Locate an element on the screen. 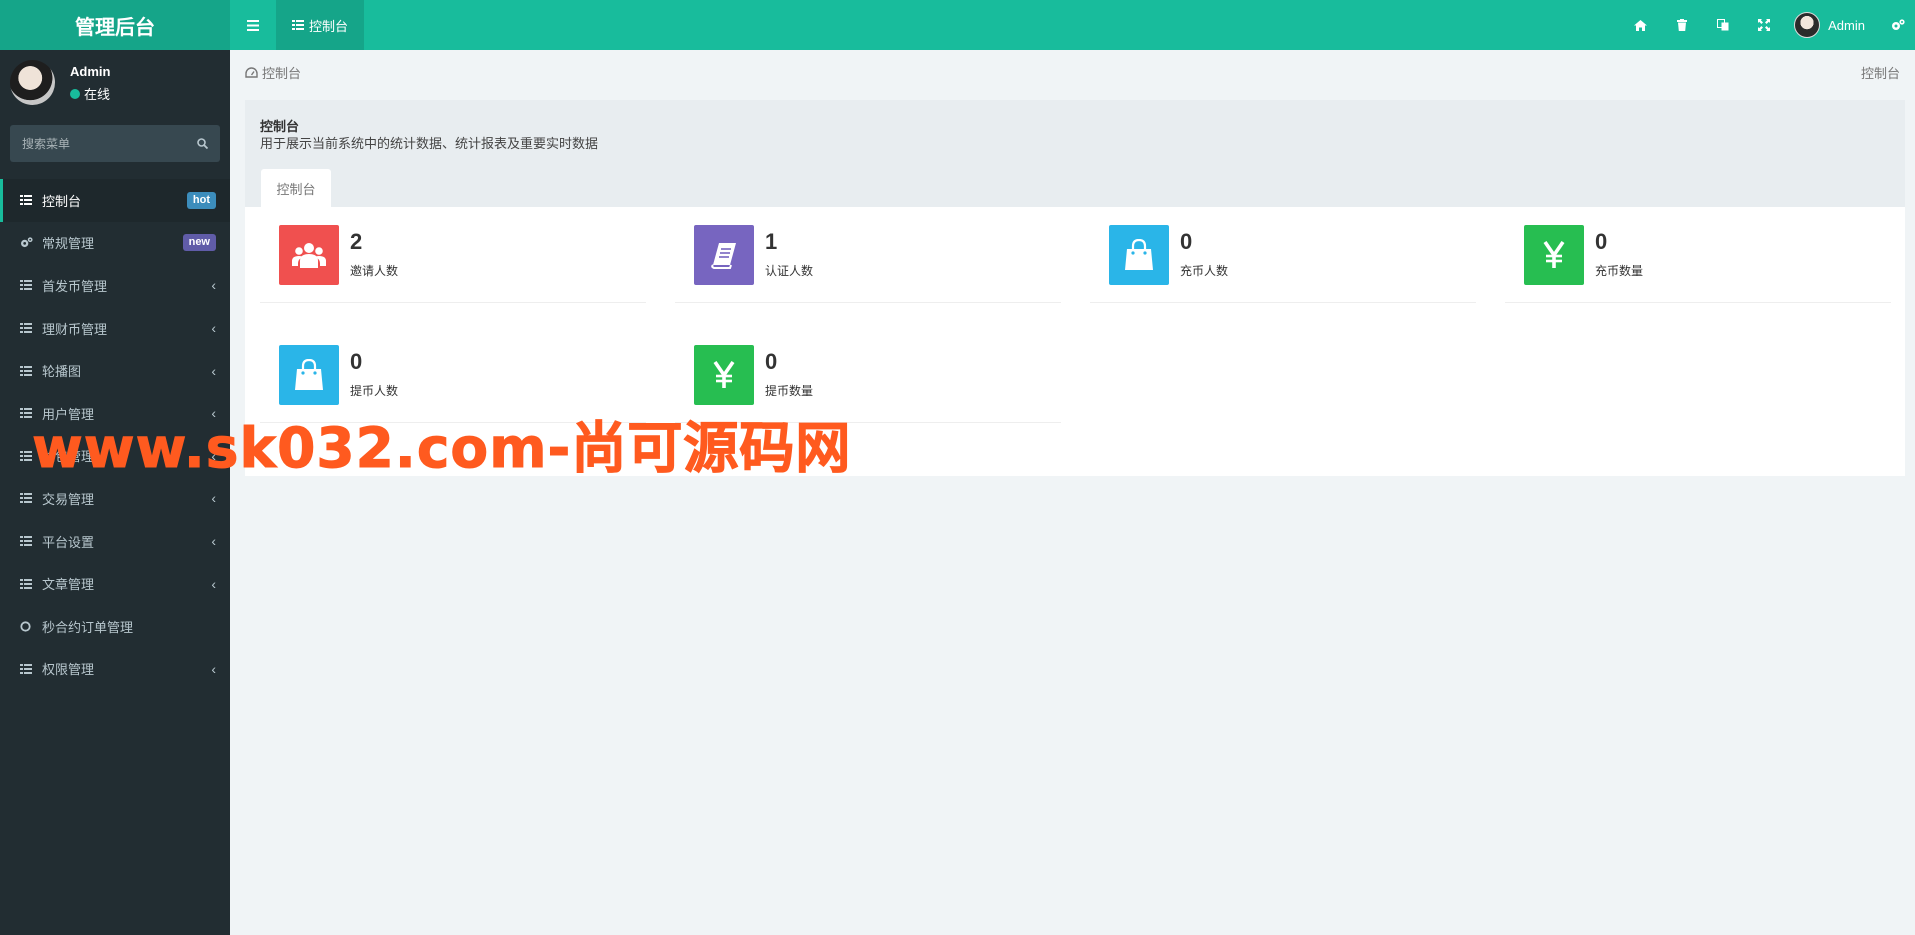 The image size is (1915, 935). sidebar-user-name: Admin is located at coordinates (90, 71).